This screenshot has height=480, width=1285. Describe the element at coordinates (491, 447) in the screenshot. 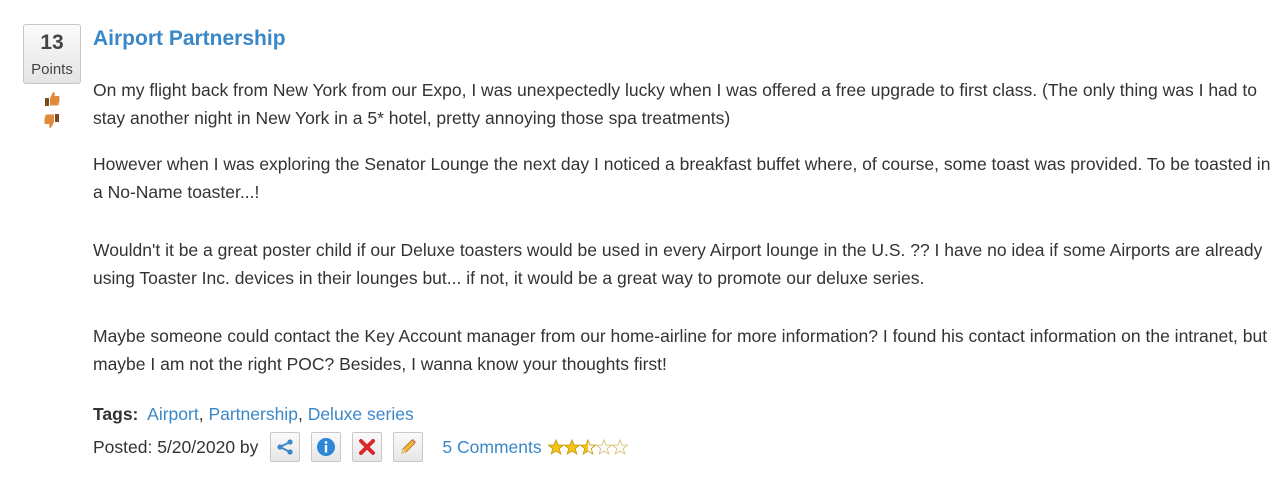

I see `comments-link: 5 Comments` at that location.